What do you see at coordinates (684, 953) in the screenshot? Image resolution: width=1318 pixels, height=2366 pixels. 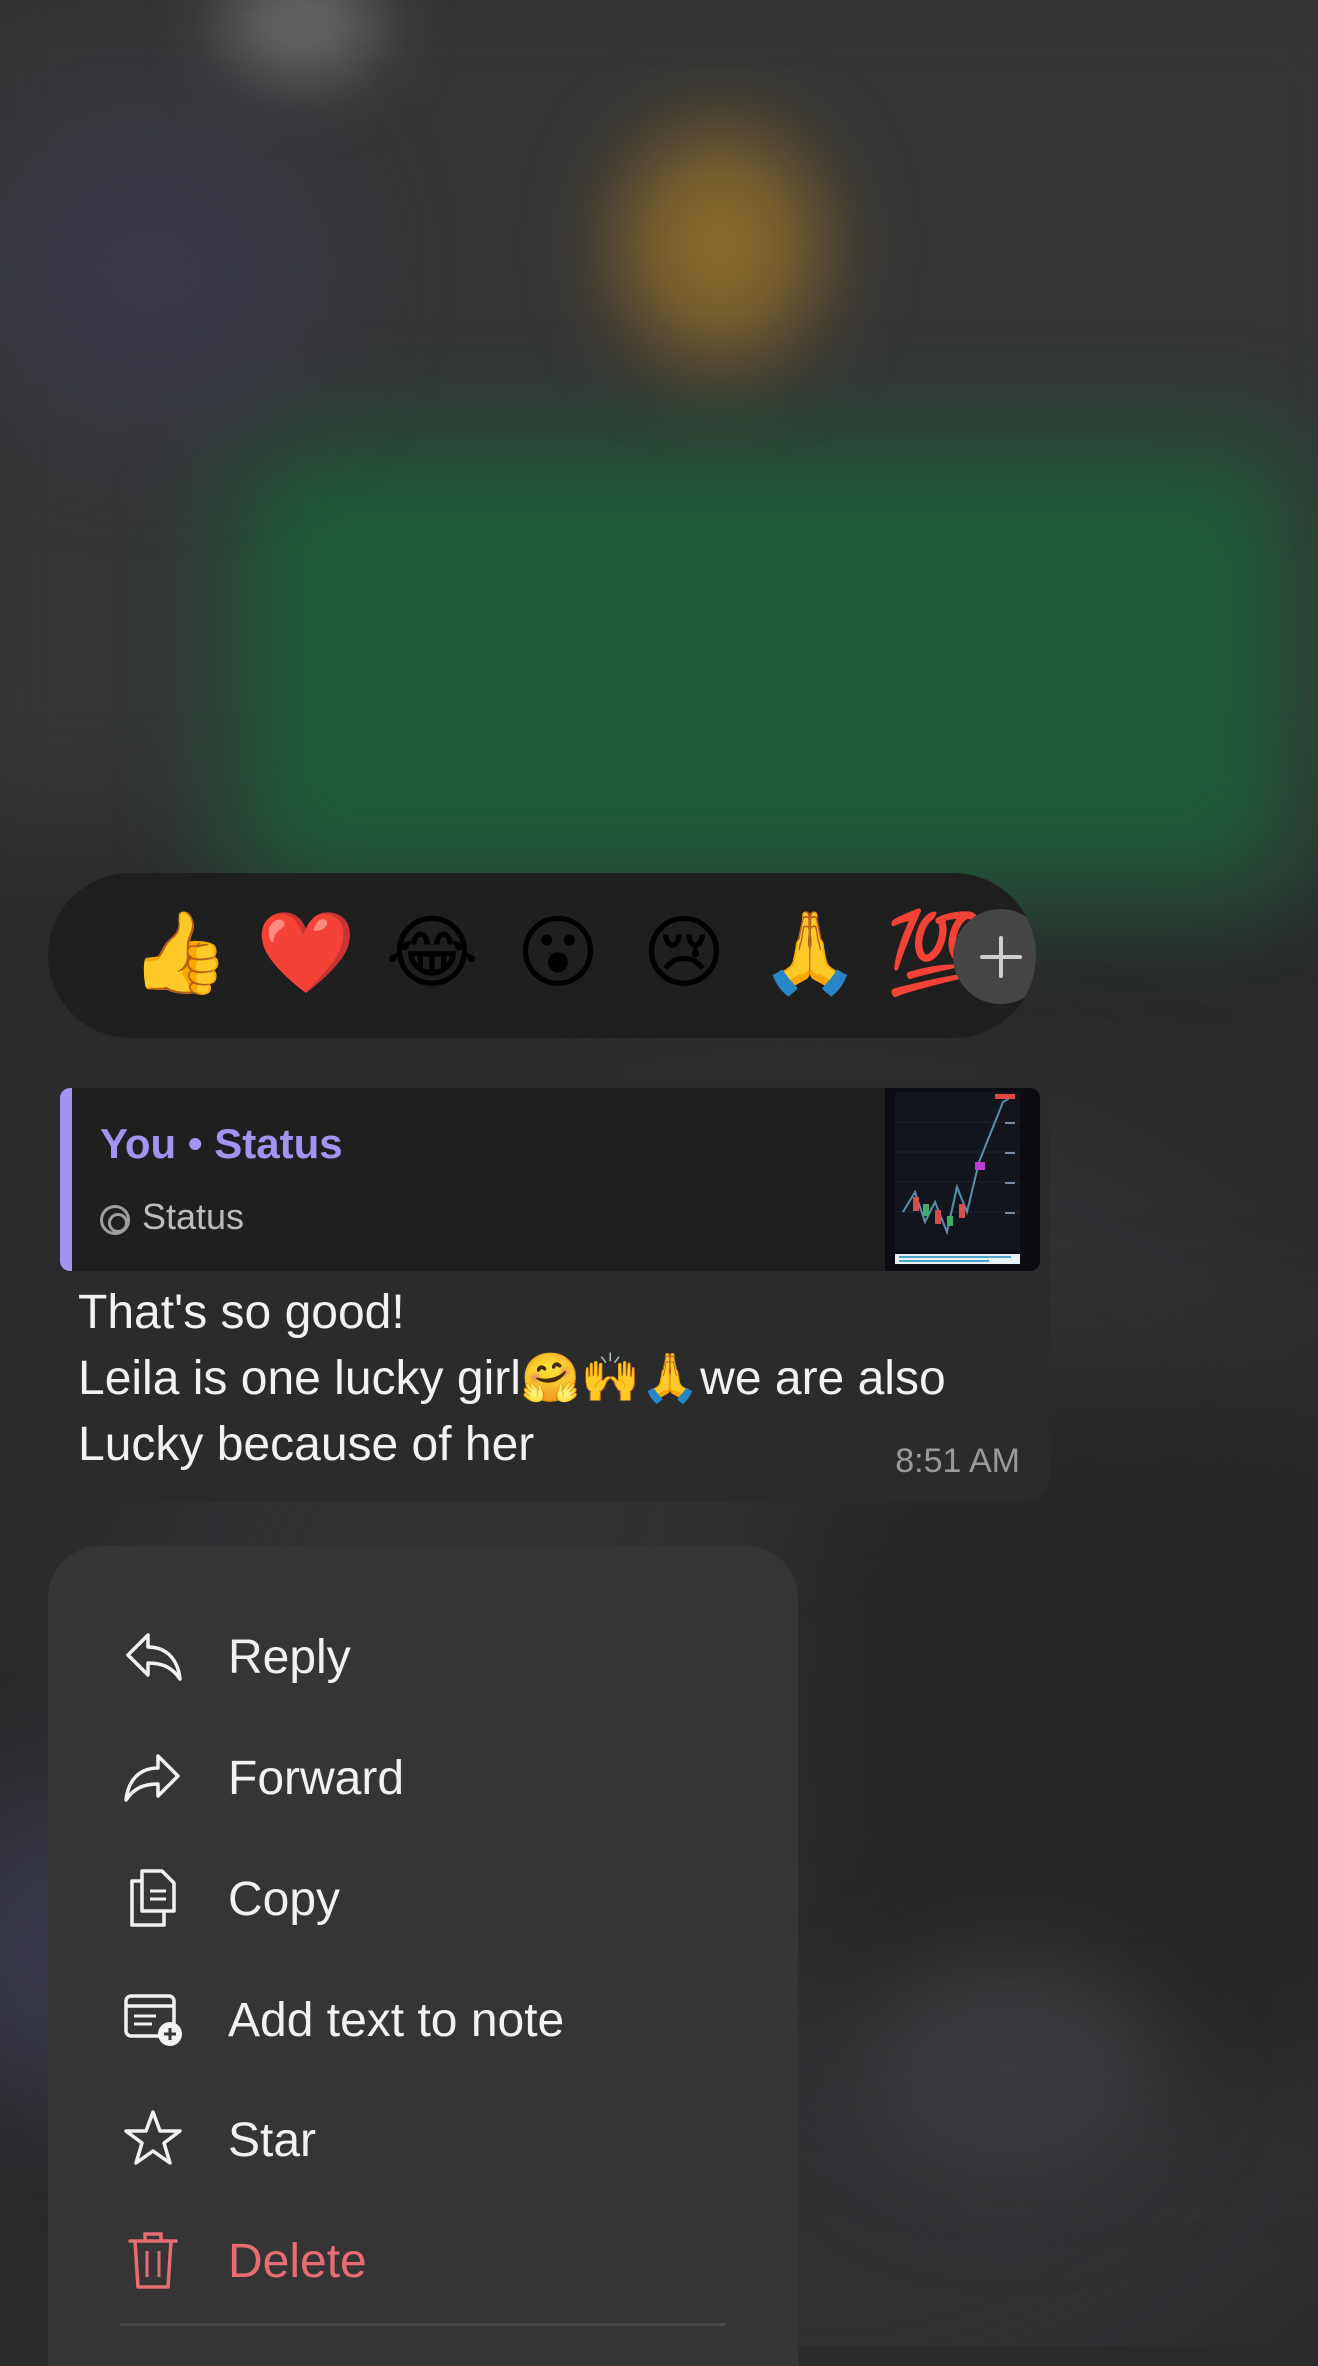 I see `crying-reaction: 😢` at bounding box center [684, 953].